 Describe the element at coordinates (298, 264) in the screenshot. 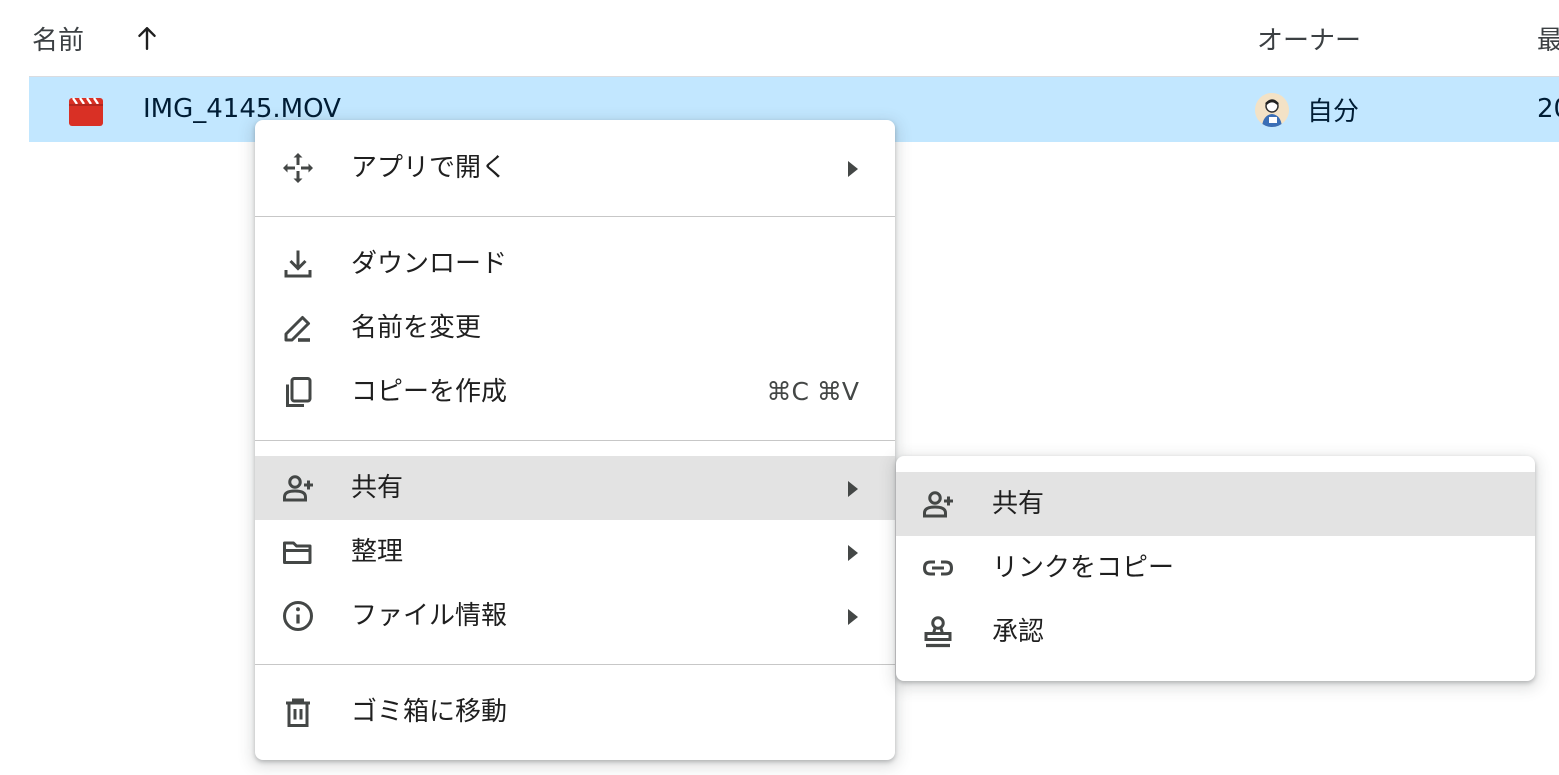

I see `download-icon` at that location.